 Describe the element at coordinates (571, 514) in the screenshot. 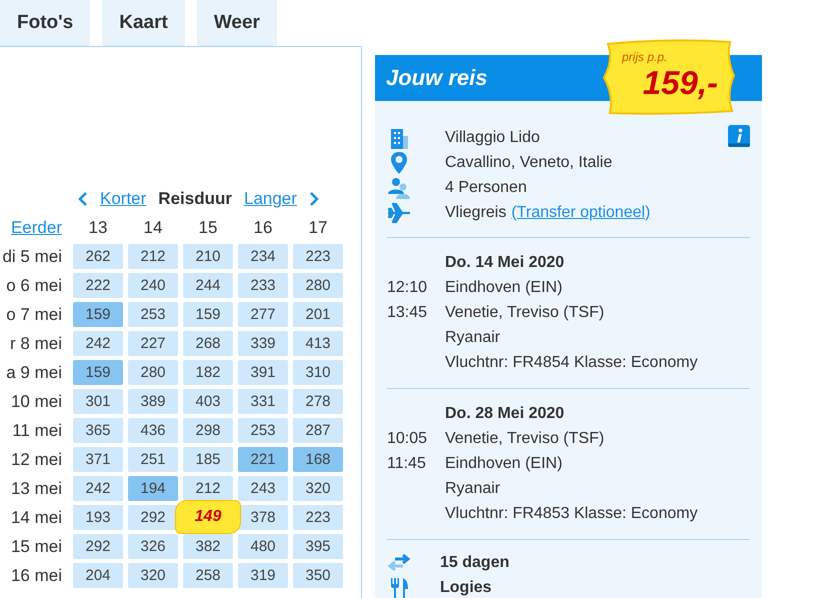

I see `flight-info: Vluchtnr: FR4853 Klasse: Economy` at that location.